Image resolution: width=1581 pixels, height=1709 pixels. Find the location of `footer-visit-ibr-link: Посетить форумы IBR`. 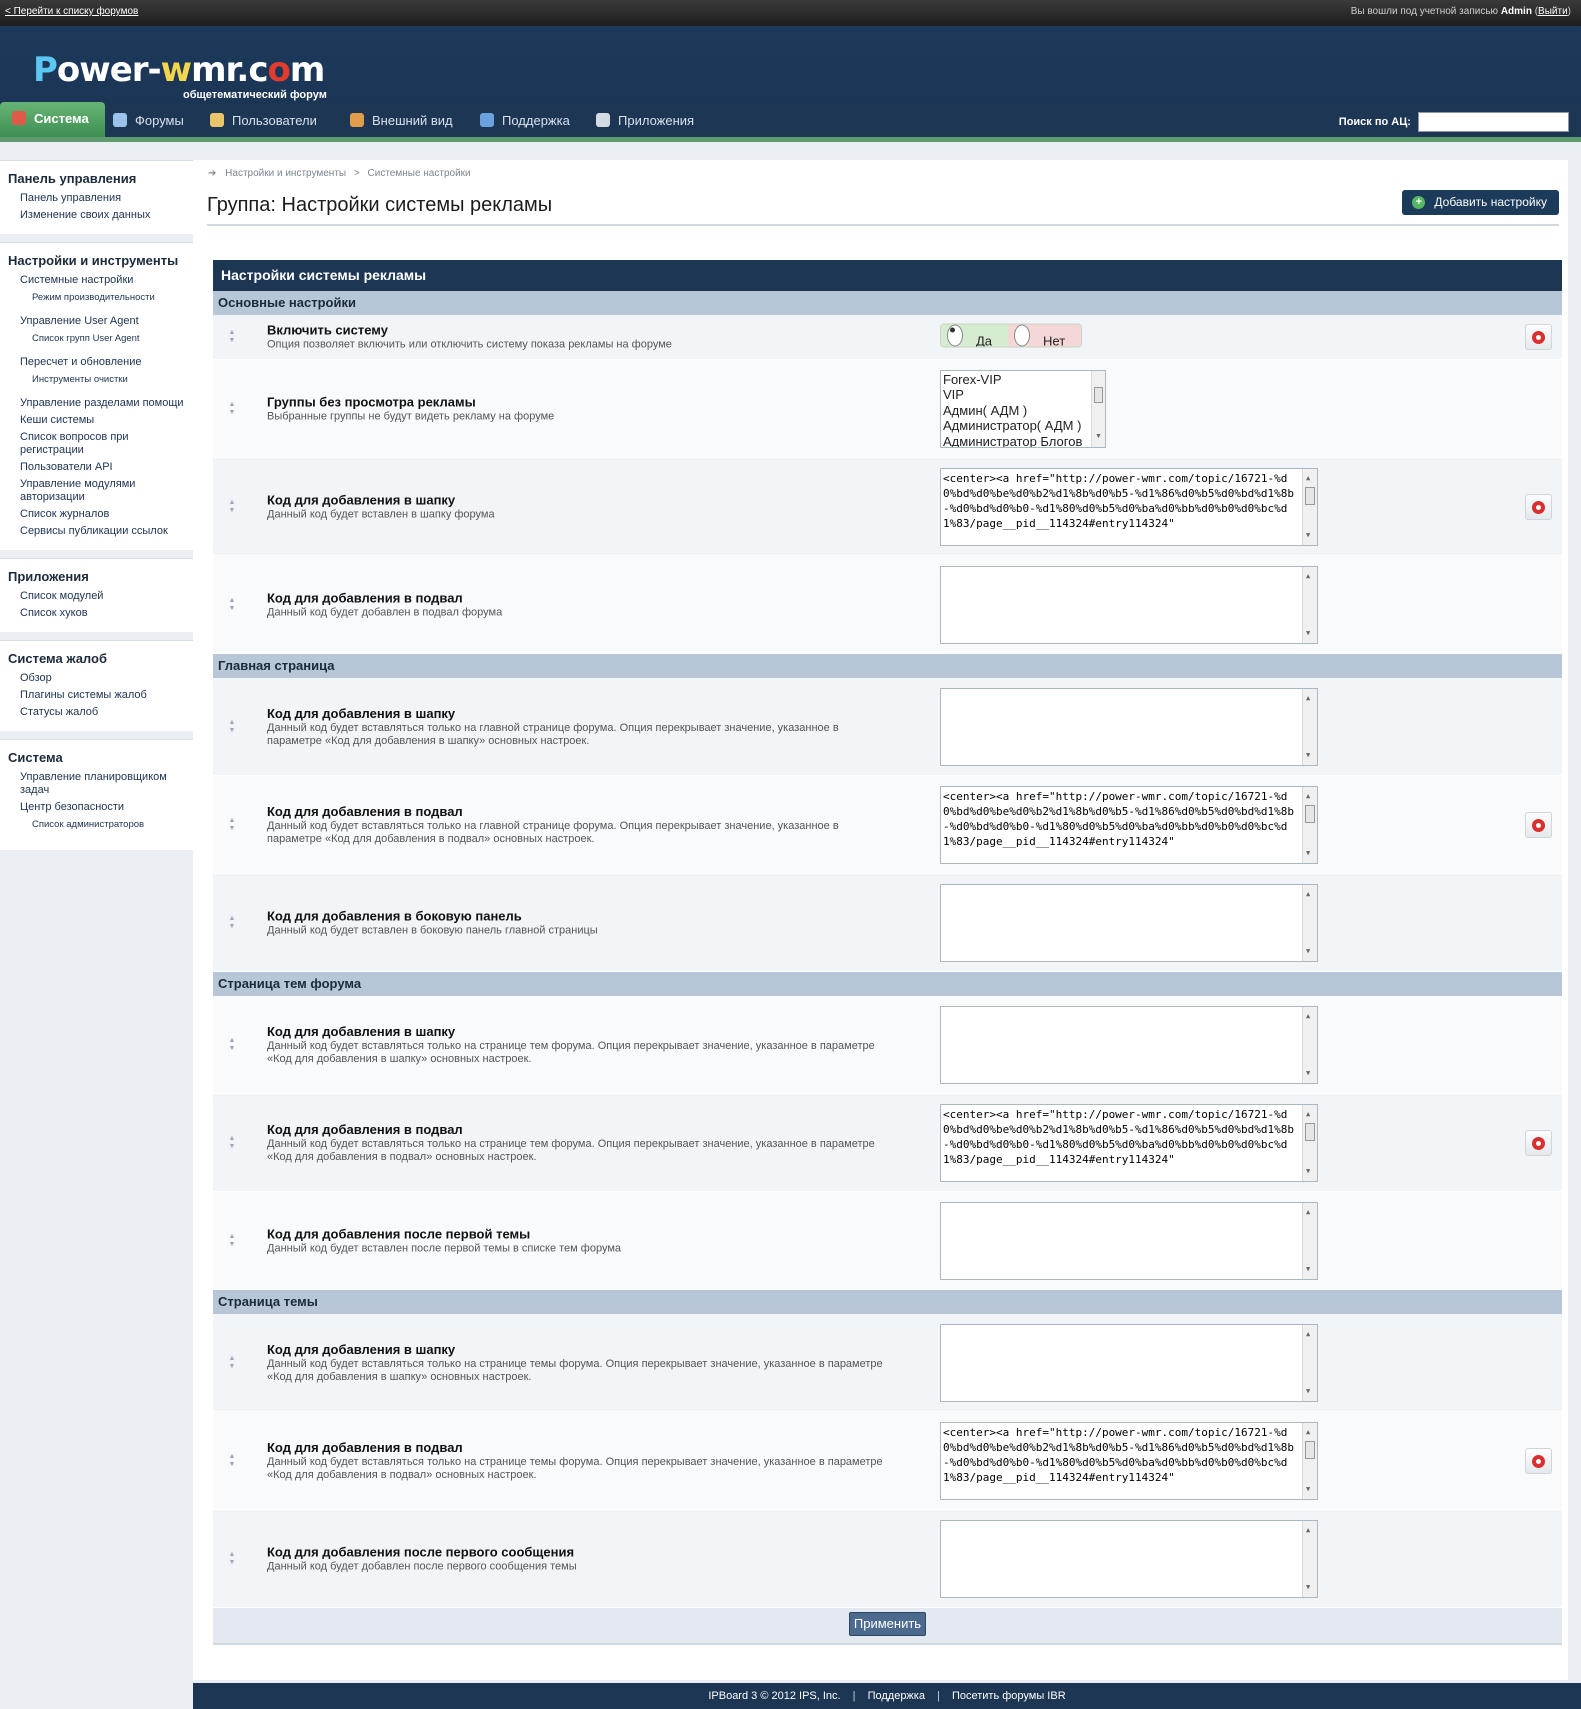

footer-visit-ibr-link: Посетить форумы IBR is located at coordinates (1009, 1696).